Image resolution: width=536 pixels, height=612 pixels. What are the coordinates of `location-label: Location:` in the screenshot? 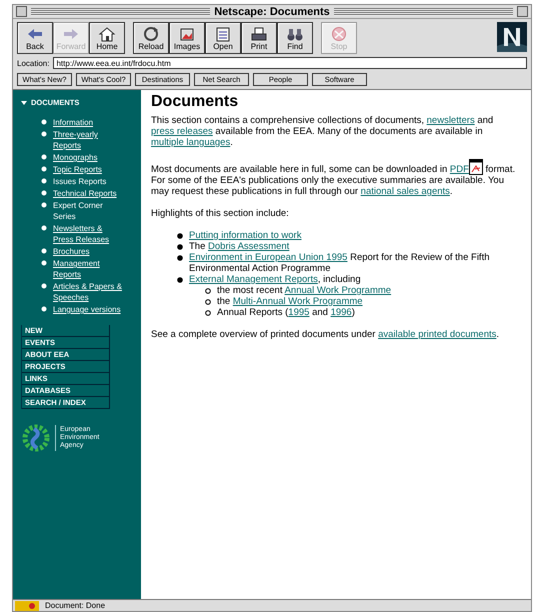 It's located at (33, 63).